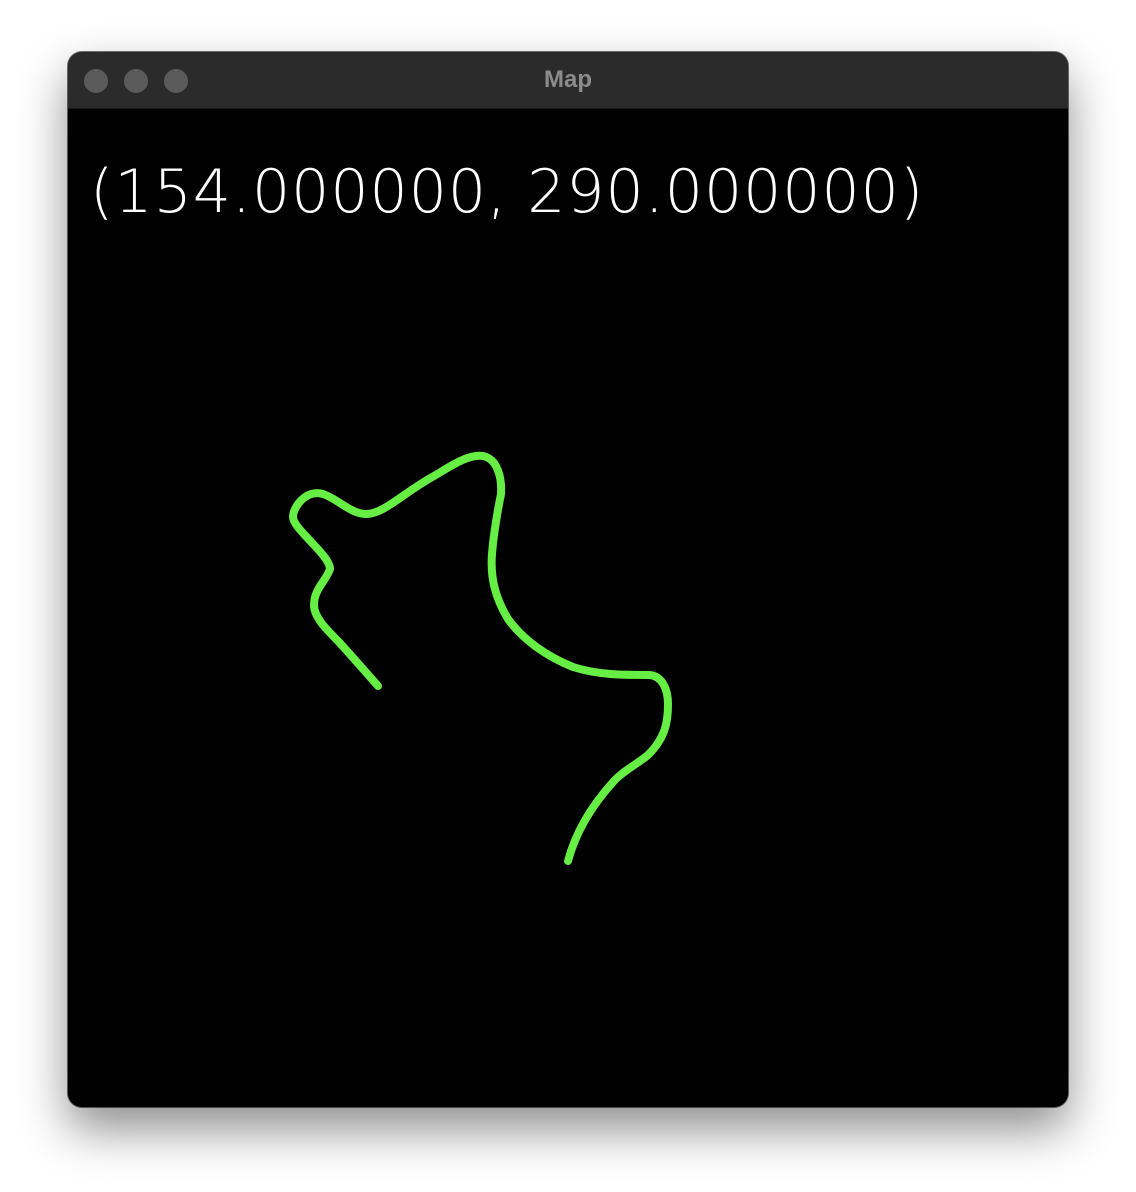 The width and height of the screenshot is (1136, 1192). I want to click on window-title: Map, so click(568, 79).